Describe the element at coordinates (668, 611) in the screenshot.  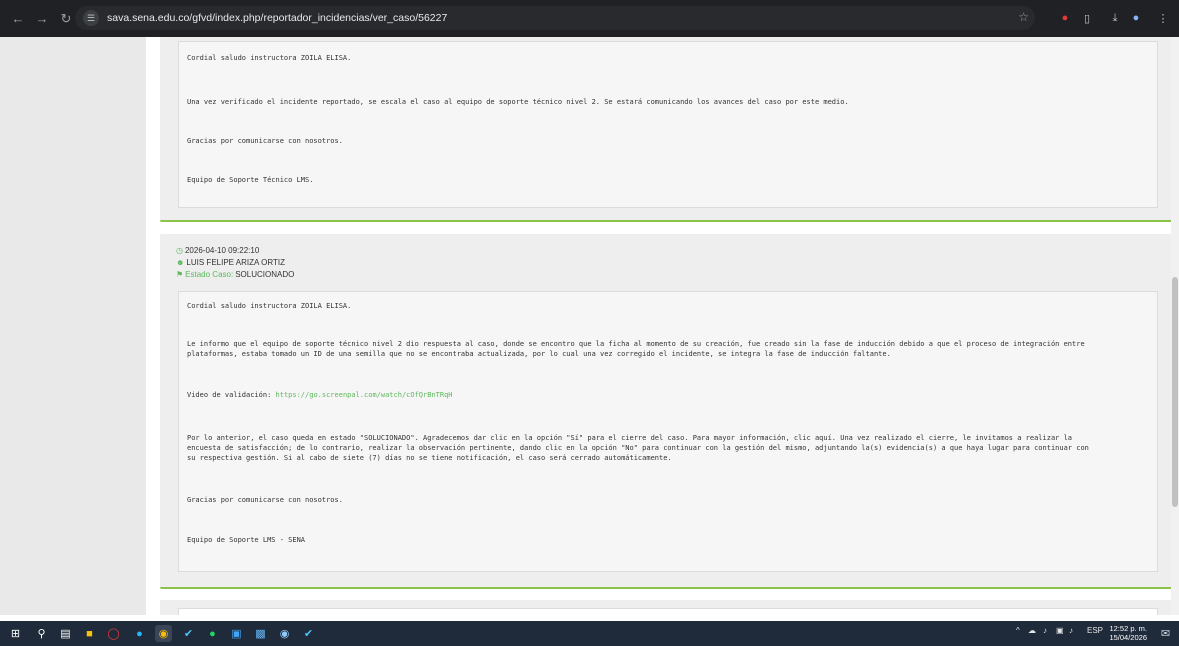
I see `message-body` at that location.